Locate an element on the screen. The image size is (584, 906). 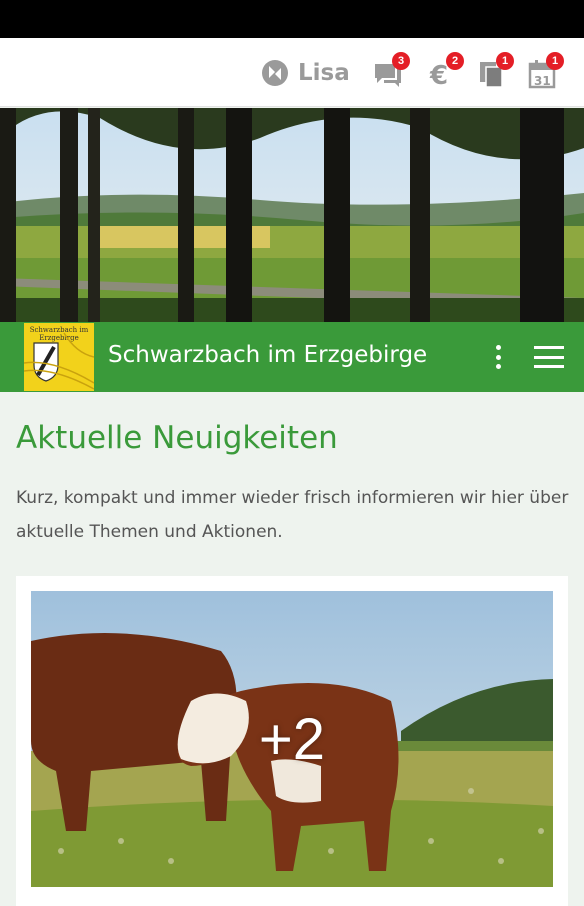
menu-button is located at coordinates (549, 357).